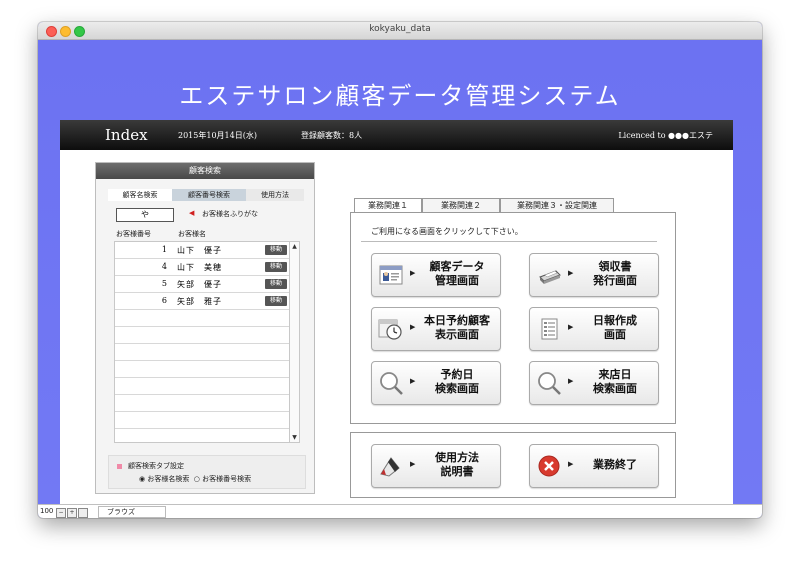  What do you see at coordinates (388, 205) in the screenshot?
I see `tab-business-1: 業務関連１` at bounding box center [388, 205].